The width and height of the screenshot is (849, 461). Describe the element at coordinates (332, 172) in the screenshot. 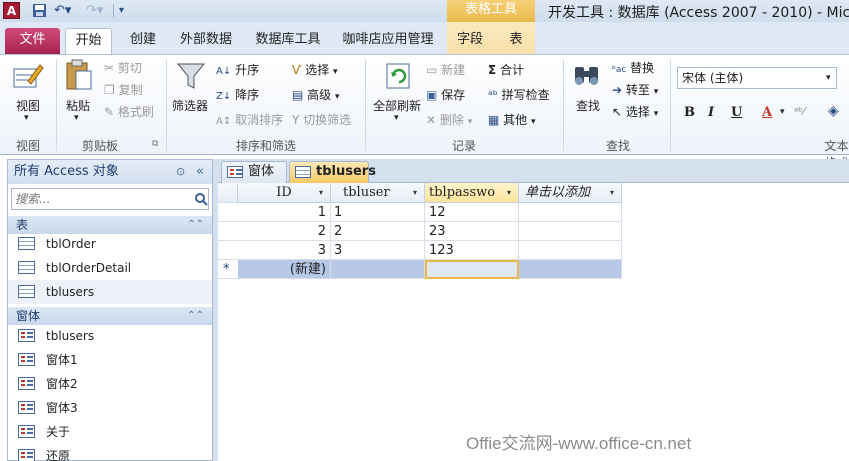

I see `doc-tab-tblusers: tblusers` at that location.